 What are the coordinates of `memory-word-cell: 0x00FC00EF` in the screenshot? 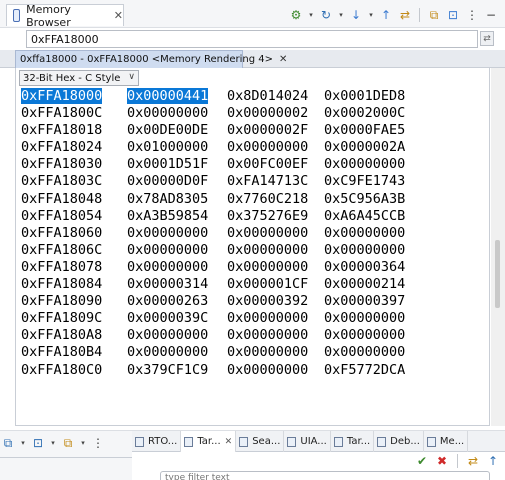 It's located at (267, 164).